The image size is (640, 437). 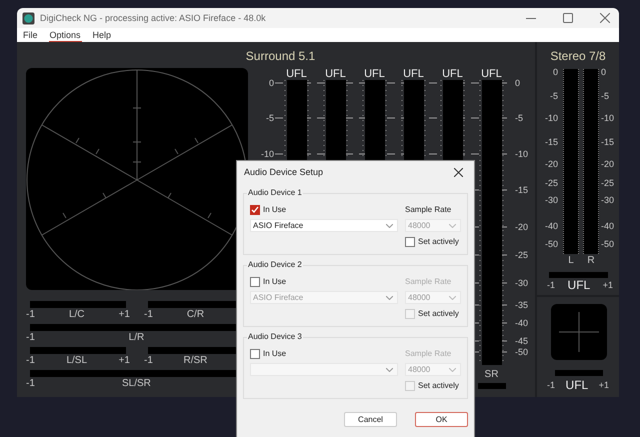 What do you see at coordinates (136, 384) in the screenshot?
I see `correlation-label: SL/SR` at bounding box center [136, 384].